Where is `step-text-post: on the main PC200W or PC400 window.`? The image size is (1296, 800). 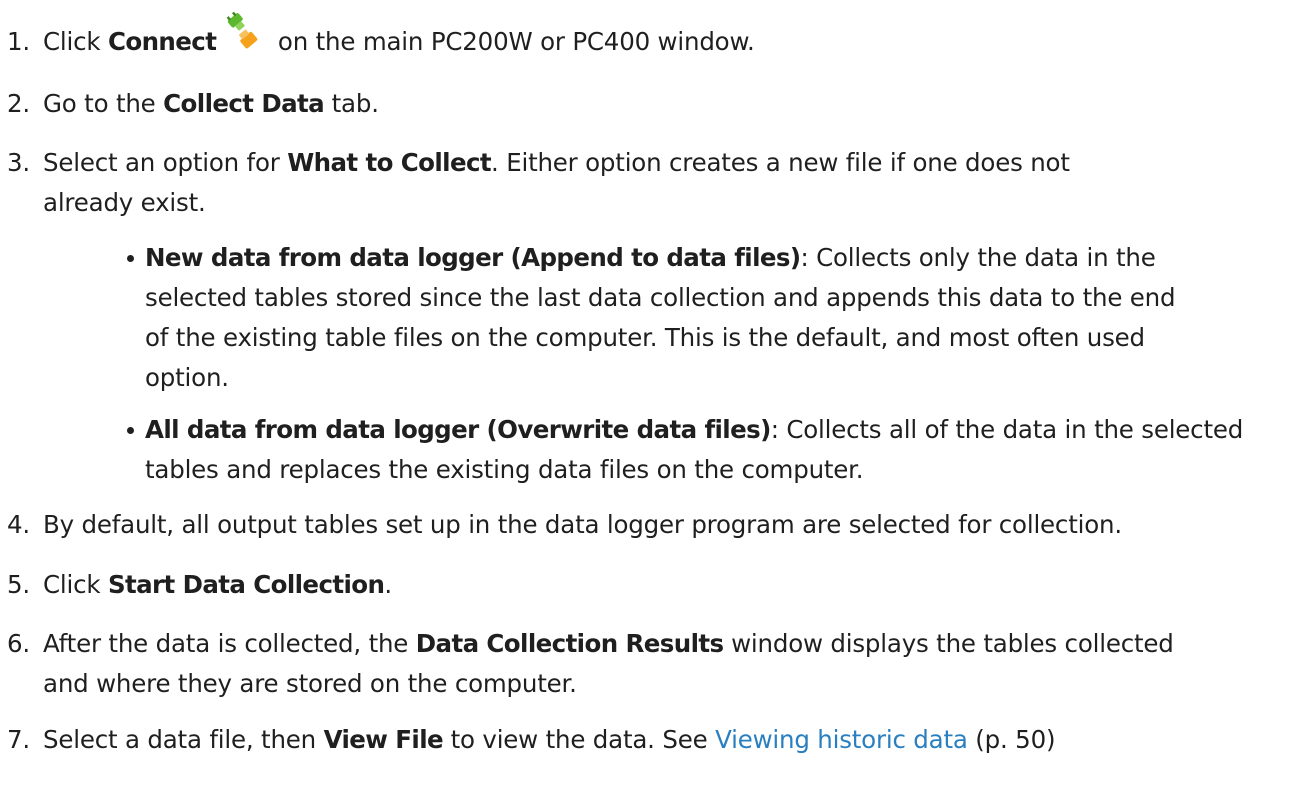 step-text-post: on the main PC200W or PC400 window. is located at coordinates (512, 41).